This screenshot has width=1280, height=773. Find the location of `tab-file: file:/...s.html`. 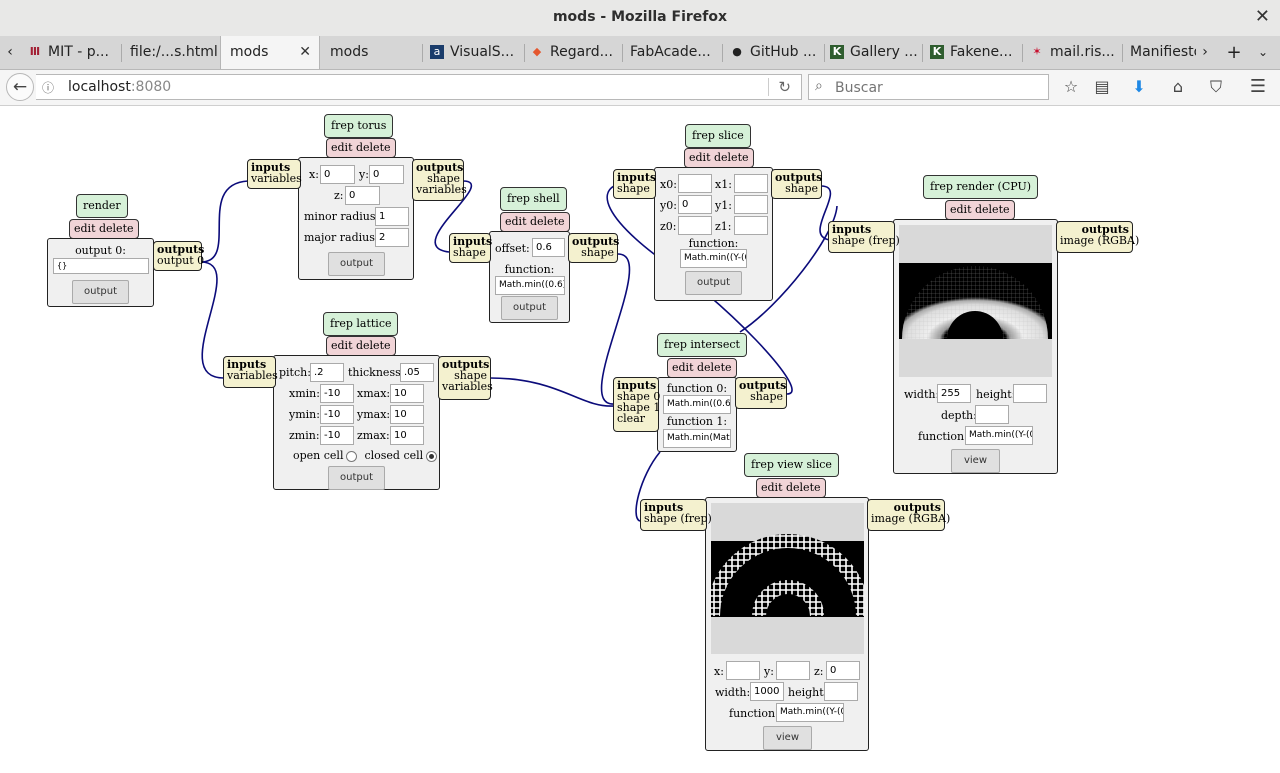

tab-file: file:/...s.html is located at coordinates (175, 52).